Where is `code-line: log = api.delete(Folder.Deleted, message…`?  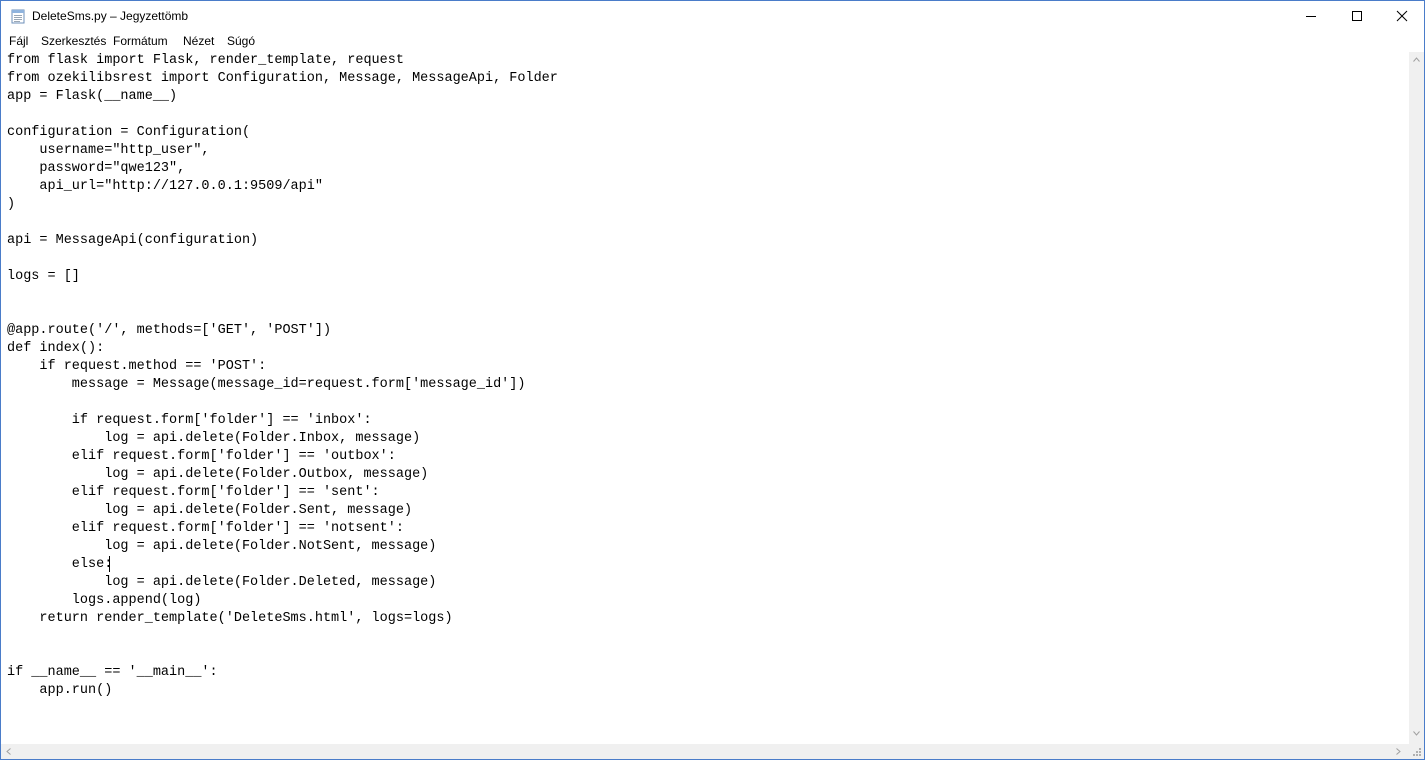
code-line: log = api.delete(Folder.Deleted, message… is located at coordinates (222, 582).